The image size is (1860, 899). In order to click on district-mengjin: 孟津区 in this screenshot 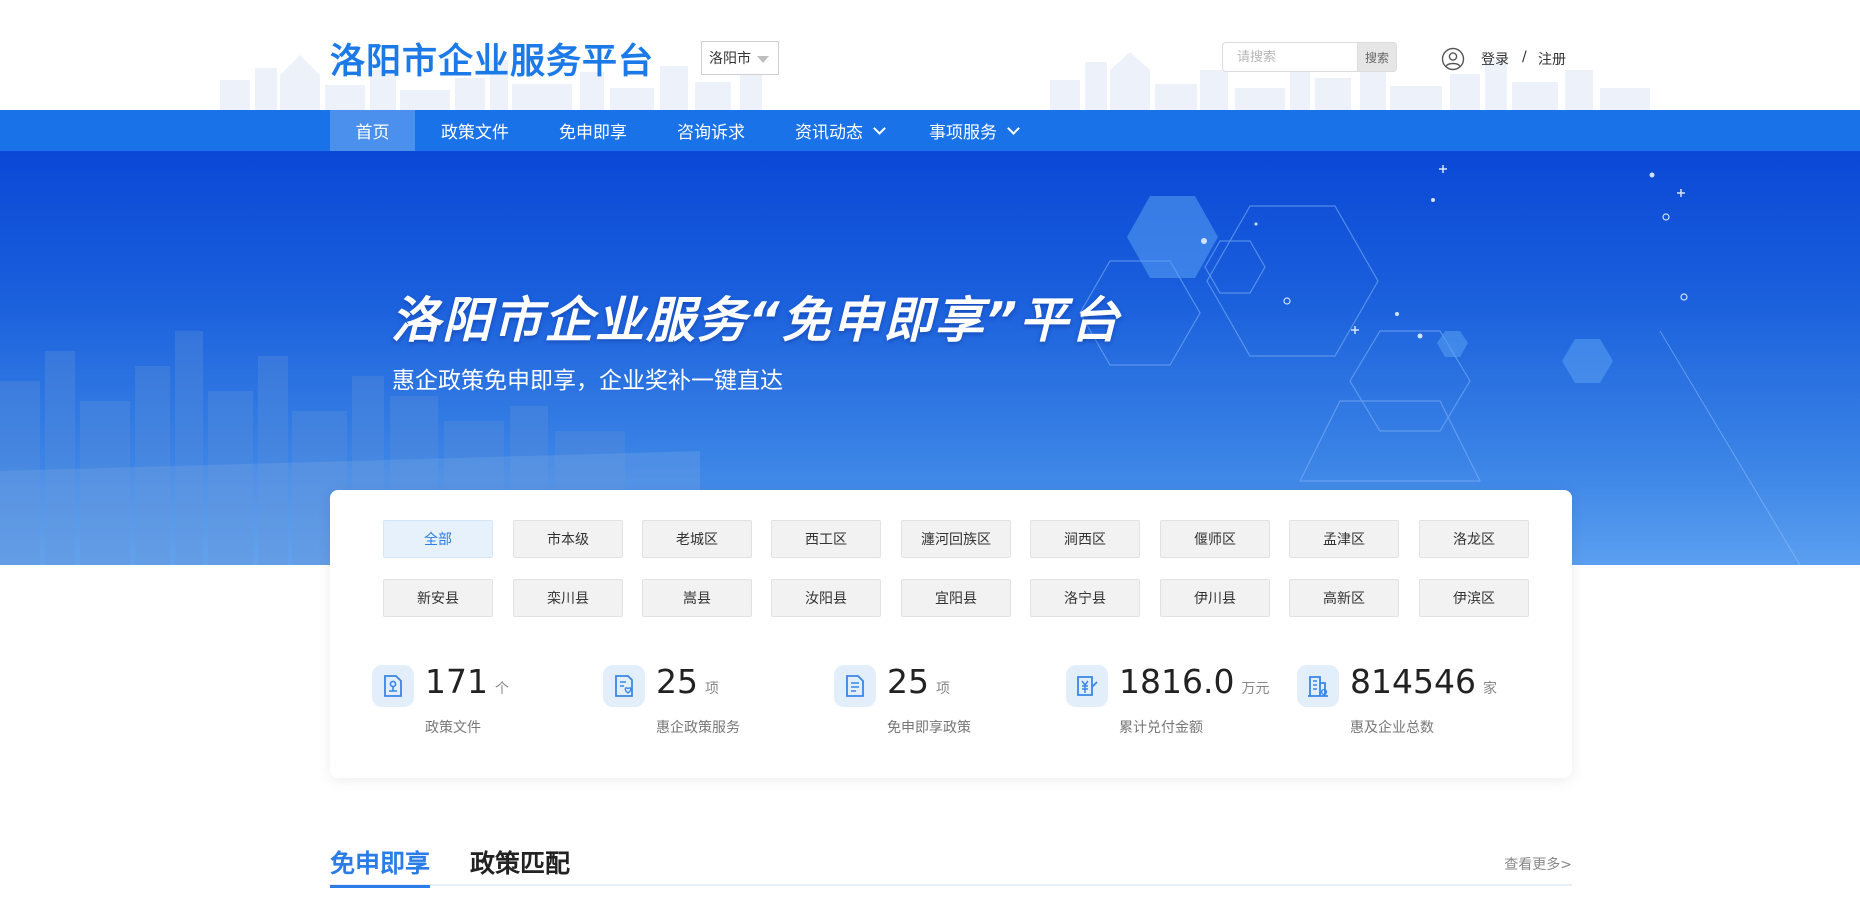, I will do `click(1344, 539)`.